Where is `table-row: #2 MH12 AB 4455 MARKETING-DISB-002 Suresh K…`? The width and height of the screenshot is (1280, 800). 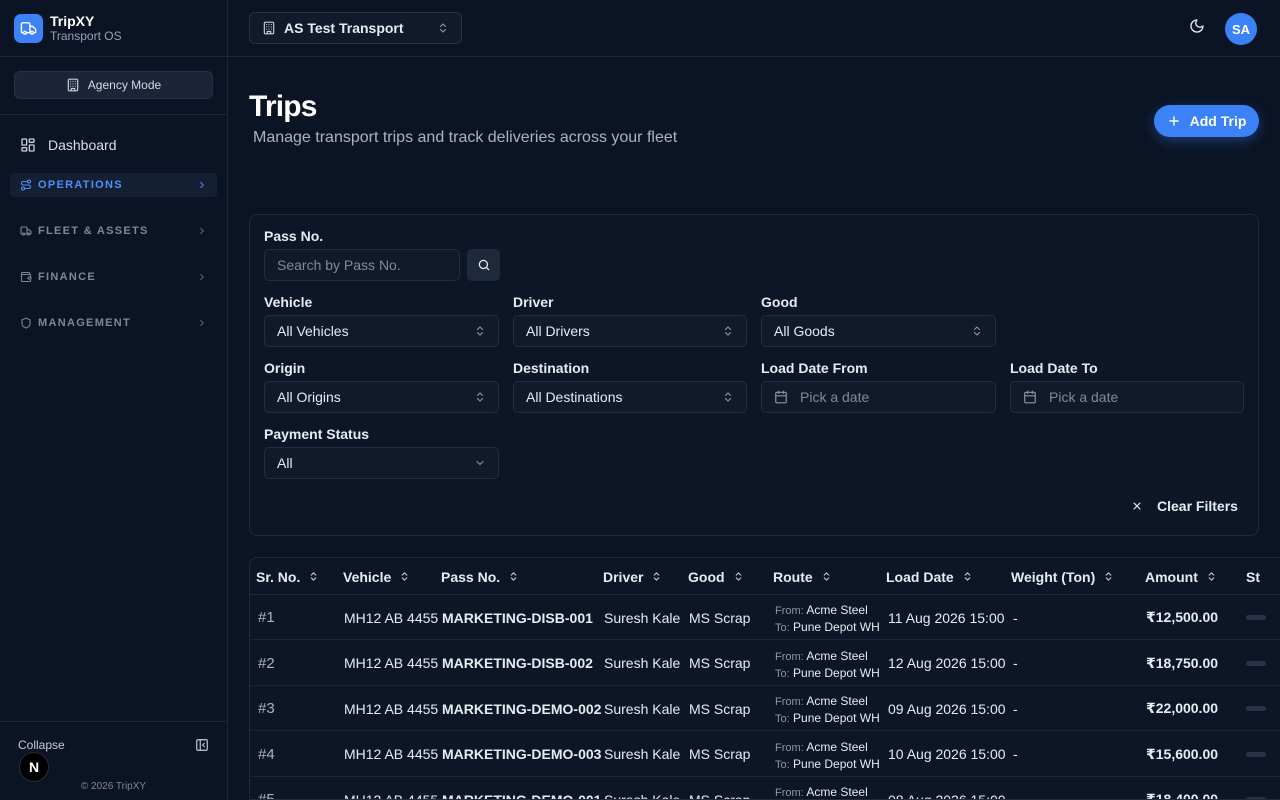 table-row: #2 MH12 AB 4455 MARKETING-DISB-002 Suresh K… is located at coordinates (765, 663).